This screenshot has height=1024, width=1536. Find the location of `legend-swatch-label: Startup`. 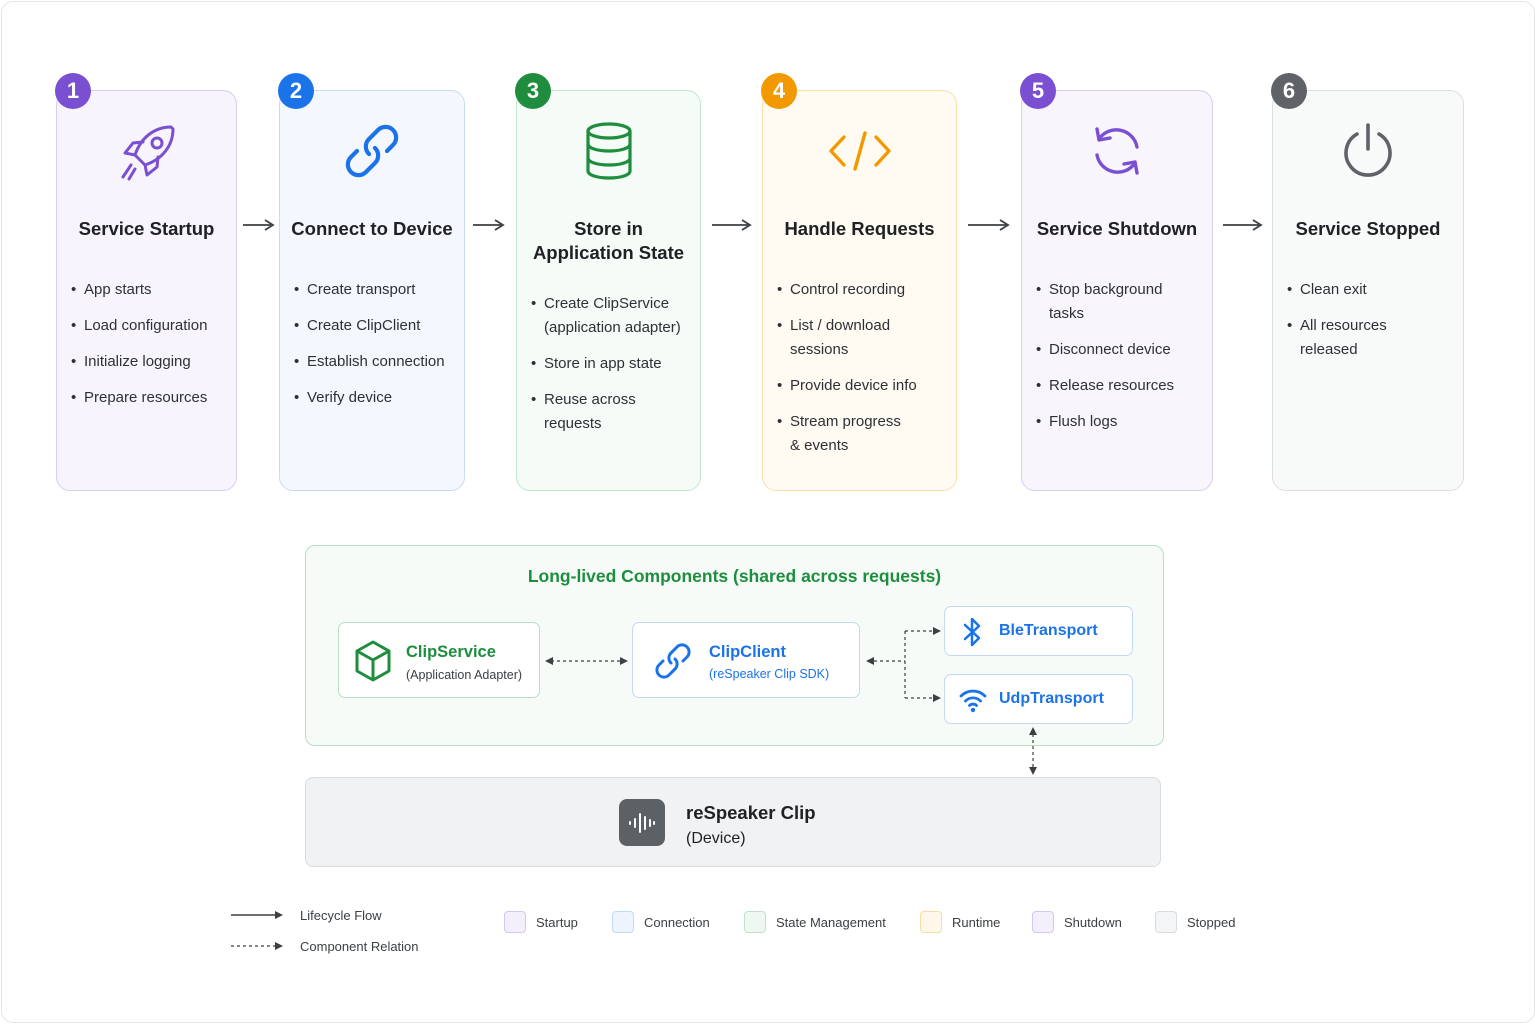

legend-swatch-label: Startup is located at coordinates (557, 922).